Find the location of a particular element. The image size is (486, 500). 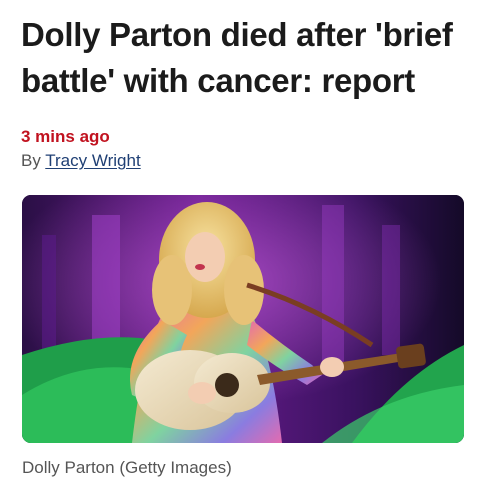

byline: By Tracy Wright is located at coordinates (246, 161).